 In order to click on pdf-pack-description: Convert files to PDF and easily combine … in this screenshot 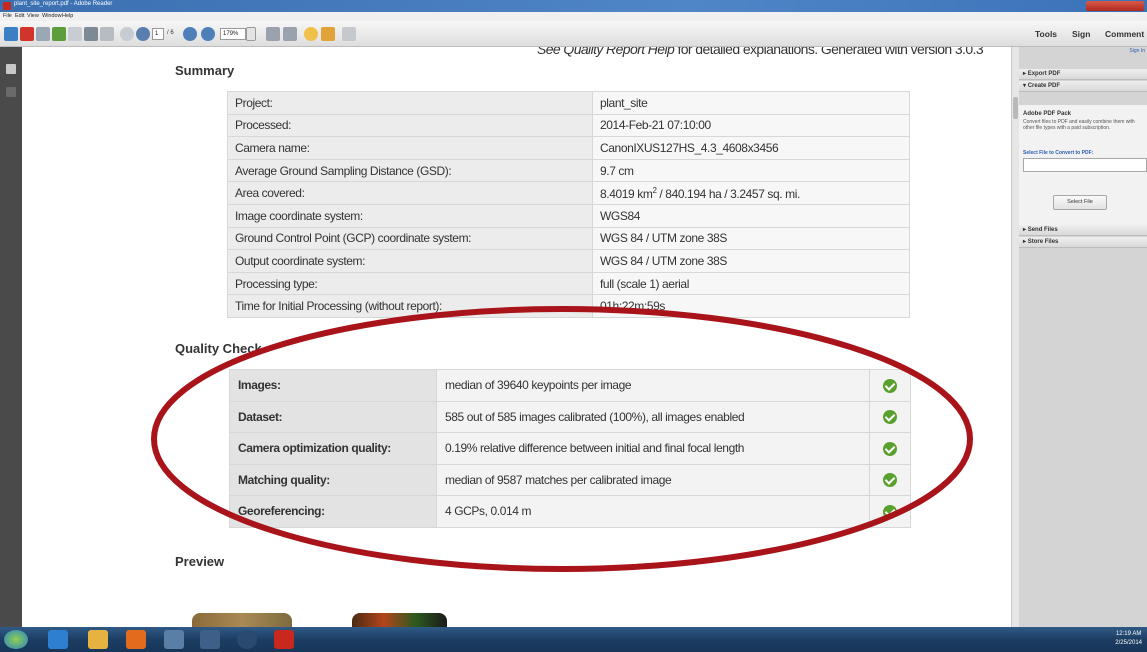, I will do `click(1079, 125)`.